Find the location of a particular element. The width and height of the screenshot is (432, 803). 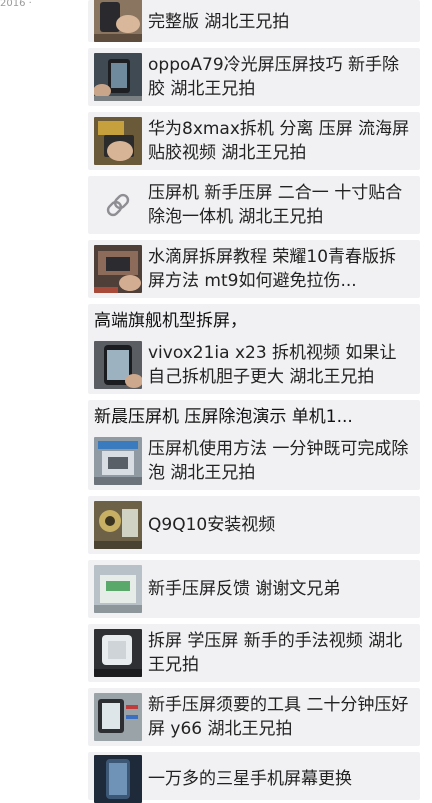

thumb-phone-on-mat is located at coordinates (118, 77).